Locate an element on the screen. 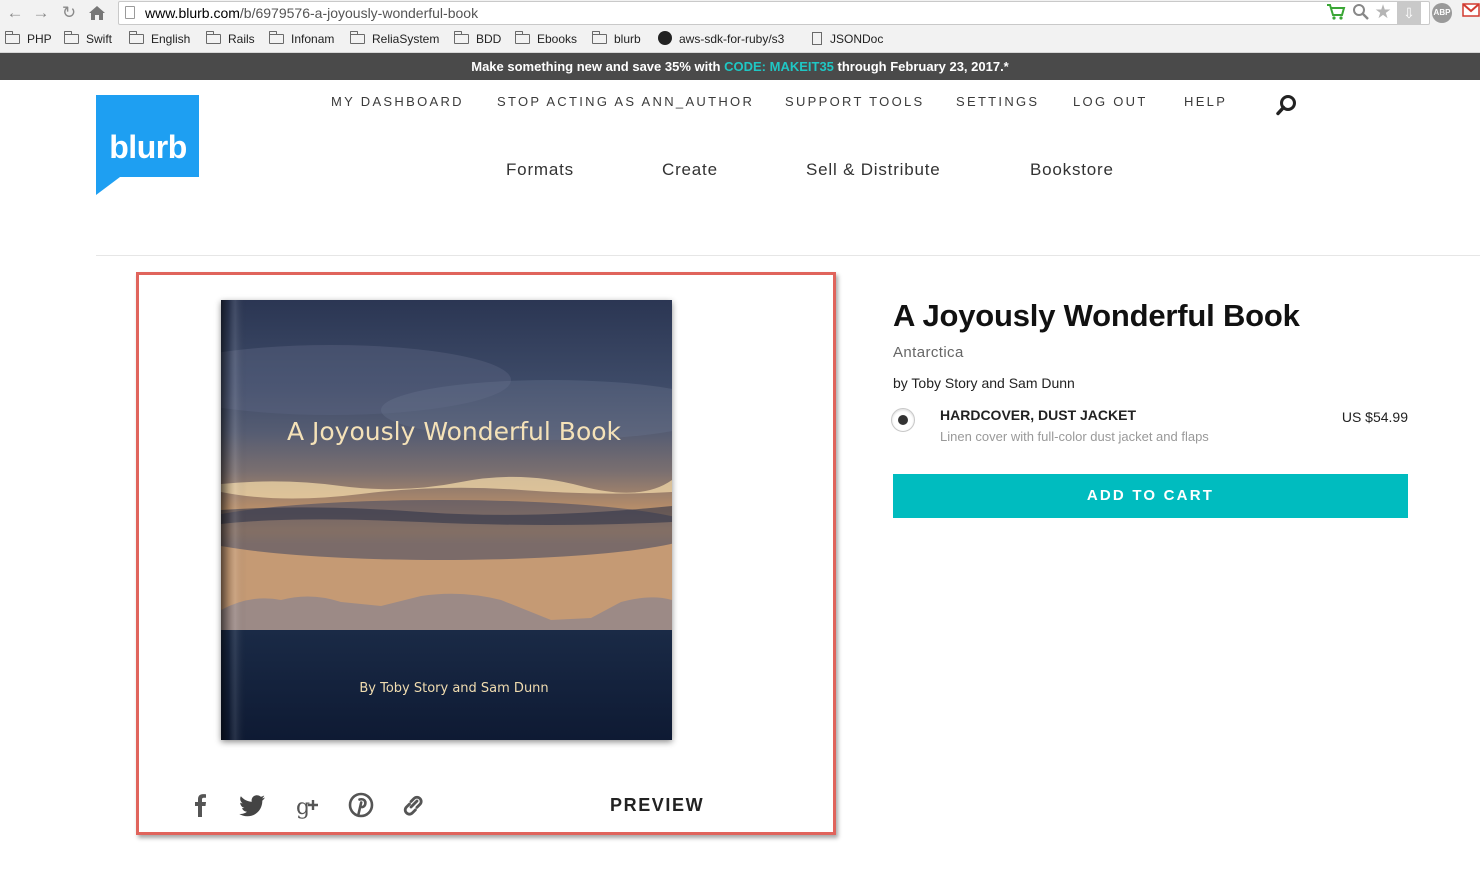  radio-selected-dot is located at coordinates (903, 420).